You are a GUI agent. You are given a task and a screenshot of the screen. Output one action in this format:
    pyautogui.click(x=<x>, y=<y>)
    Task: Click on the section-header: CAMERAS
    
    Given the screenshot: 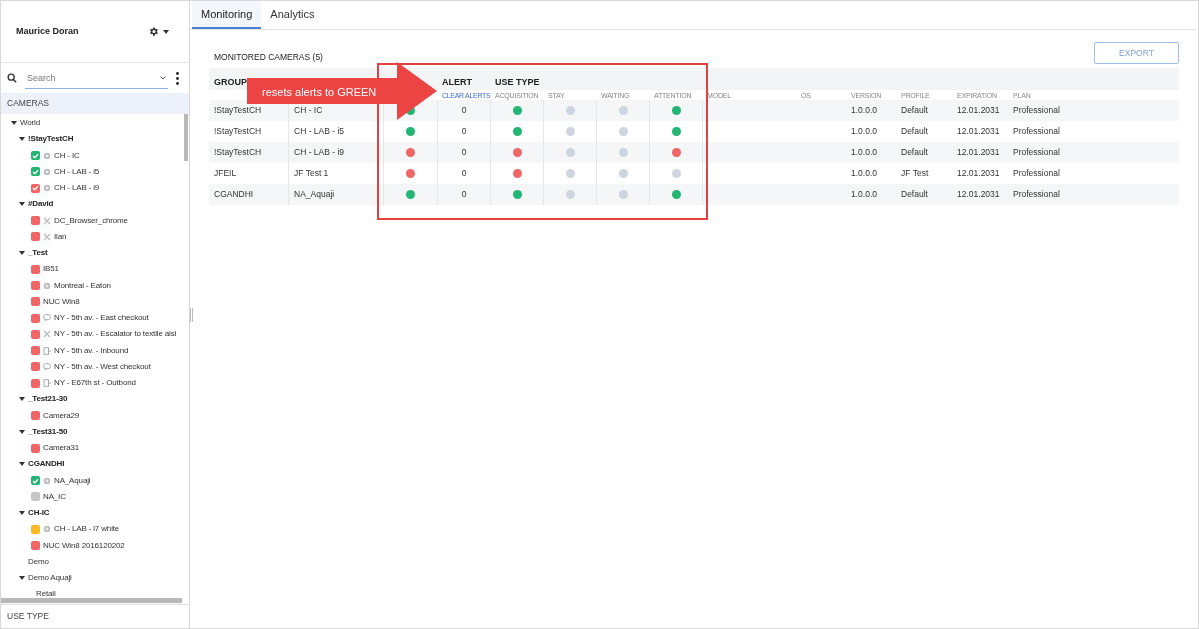 What is the action you would take?
    pyautogui.click(x=95, y=103)
    